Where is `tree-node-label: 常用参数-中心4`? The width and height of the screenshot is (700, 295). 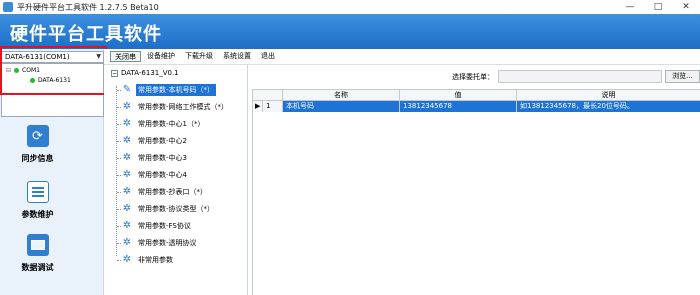 tree-node-label: 常用参数-中心4 is located at coordinates (162, 175).